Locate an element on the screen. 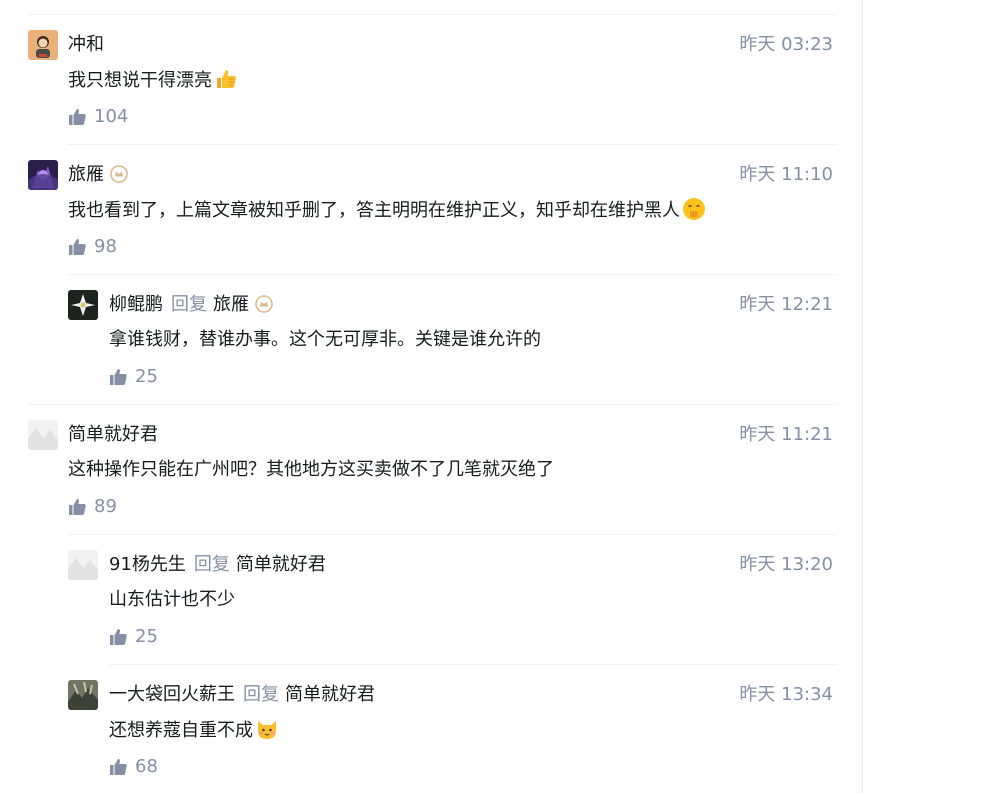  comment-time: 昨天 13:20 is located at coordinates (786, 564).